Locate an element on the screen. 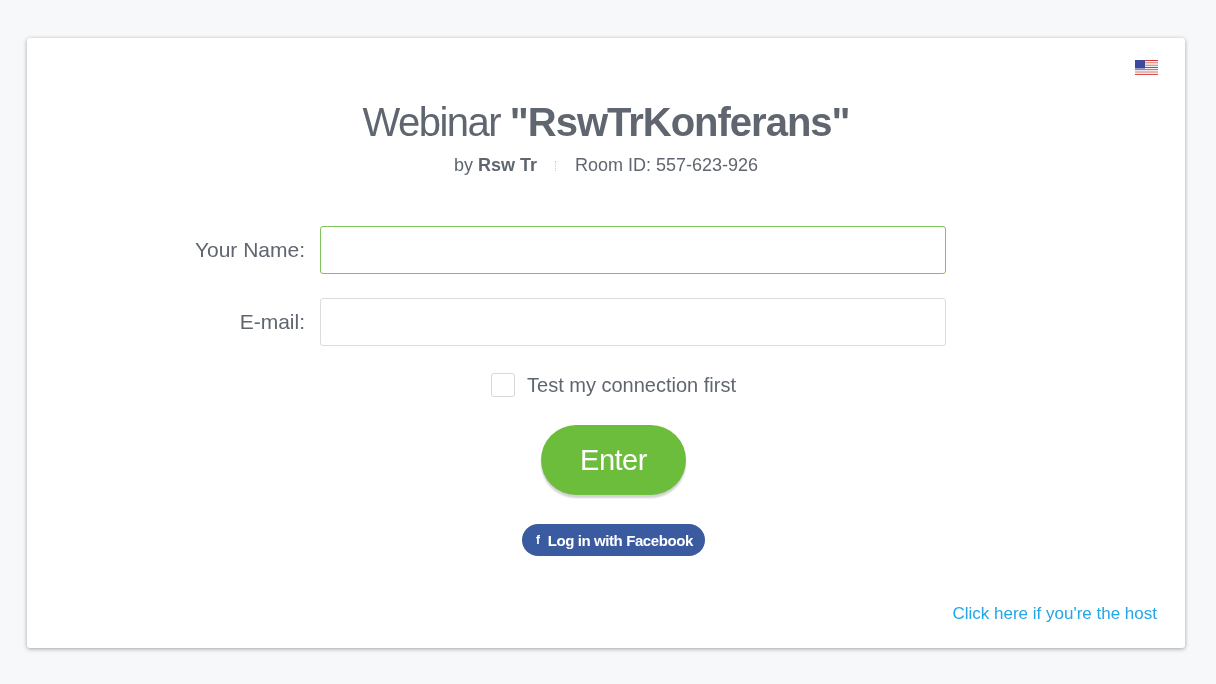 This screenshot has width=1216, height=684. organizer-text: by Rsw Tr is located at coordinates (495, 165).